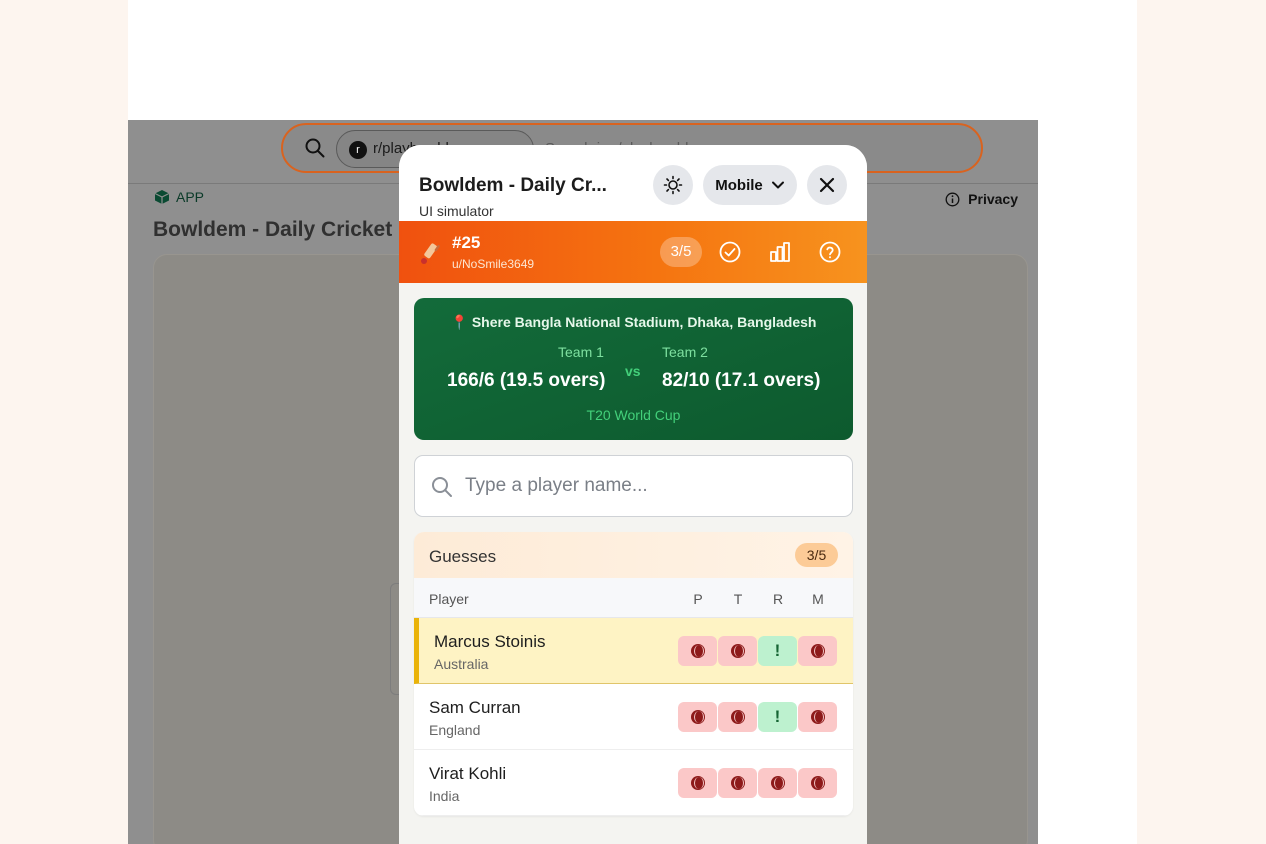 The image size is (1266, 844). I want to click on player-search-box, so click(633, 486).